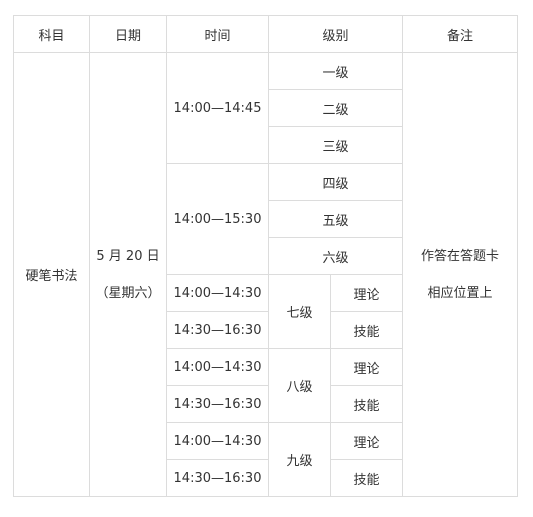 The height and width of the screenshot is (517, 533). I want to click on header-subject: 科目, so click(51, 34).